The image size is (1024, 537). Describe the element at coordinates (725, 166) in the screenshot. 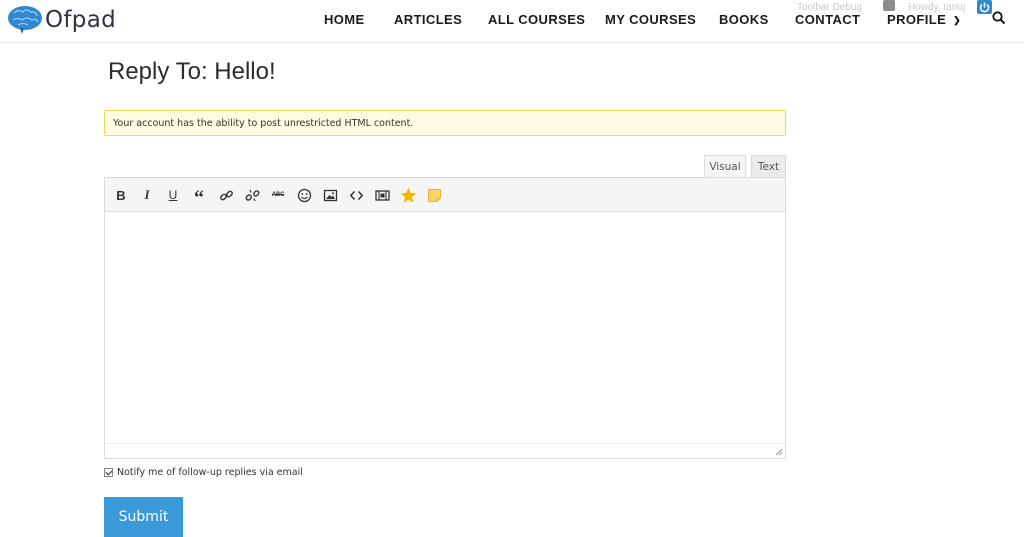

I see `tab-visual: Visual` at that location.